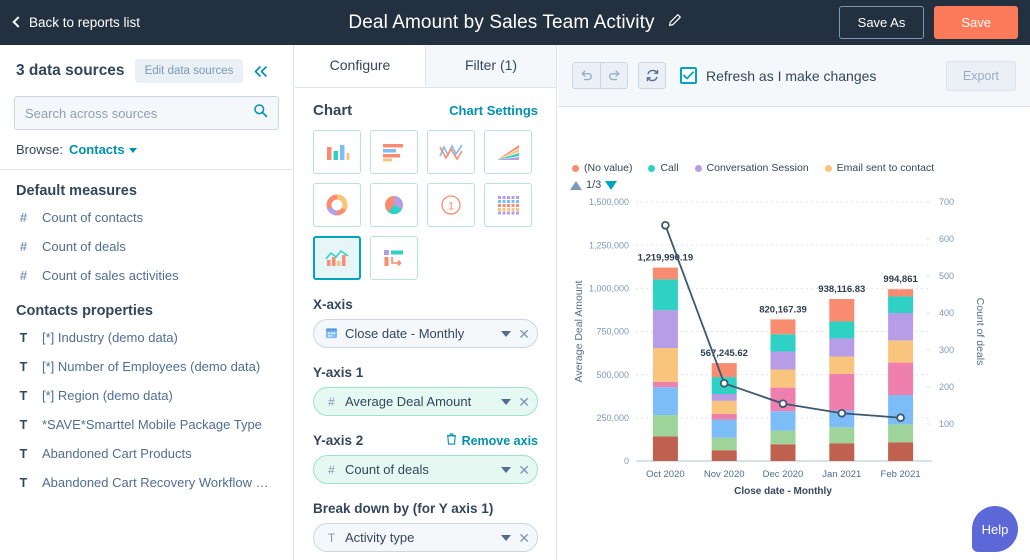 The image size is (1030, 560). I want to click on donut-chart-icon, so click(337, 205).